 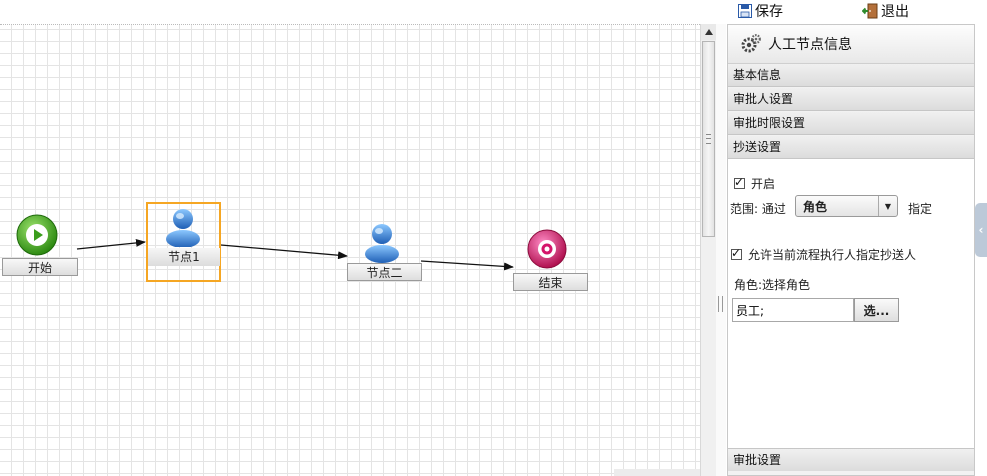 I want to click on exit-button: 退出, so click(x=885, y=11).